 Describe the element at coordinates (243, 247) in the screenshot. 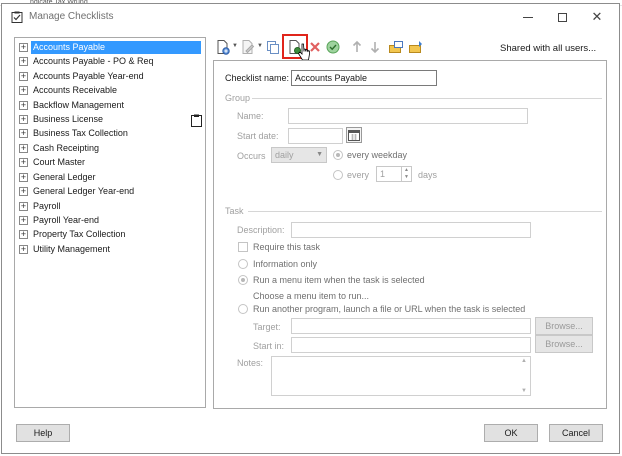

I see `require-task-checkbox` at that location.